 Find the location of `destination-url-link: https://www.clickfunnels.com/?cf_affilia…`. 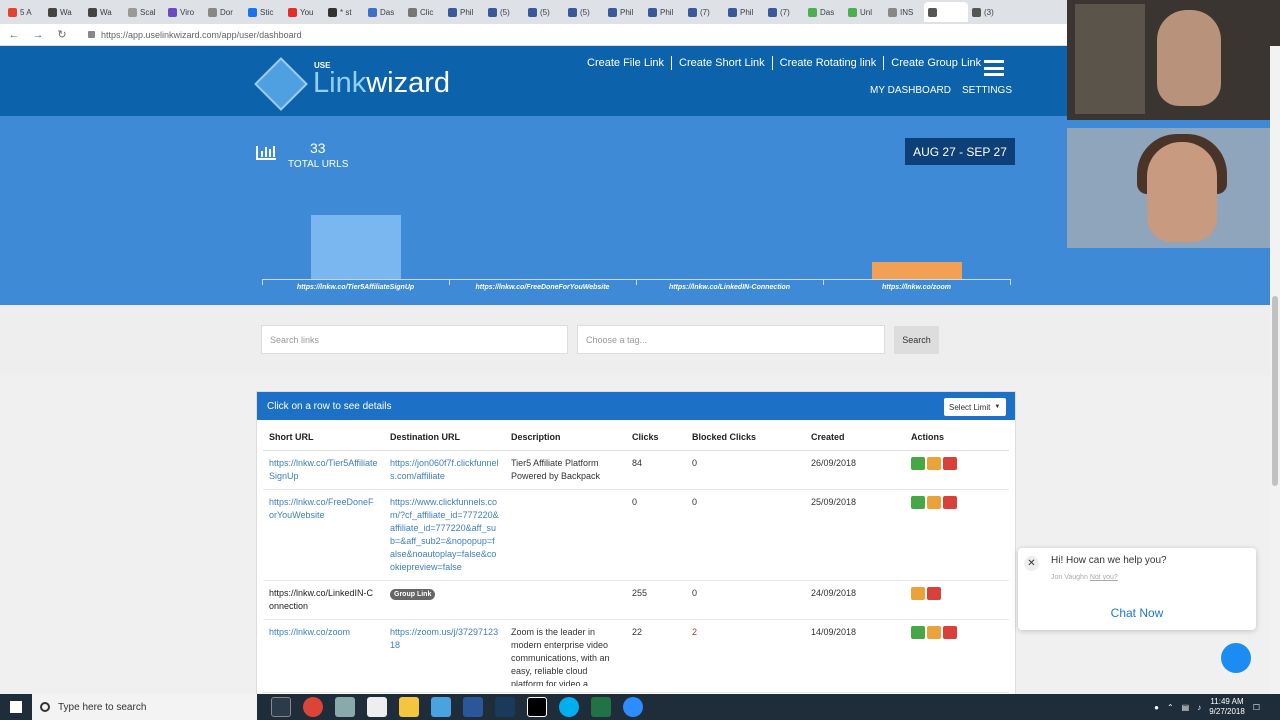

destination-url-link: https://www.clickfunnels.com/?cf_affilia… is located at coordinates (444, 534).